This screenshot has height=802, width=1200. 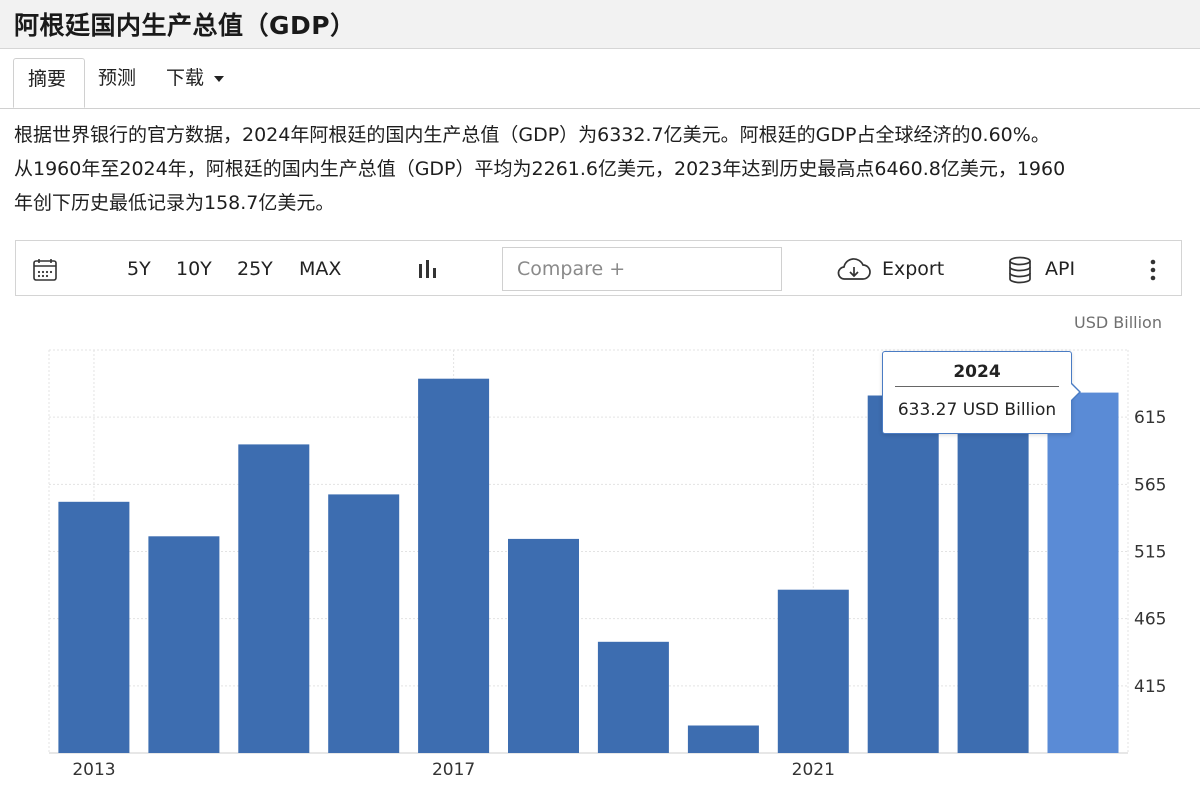 I want to click on page-title: 阿根廷国内生产总值（GDP）, so click(x=185, y=25).